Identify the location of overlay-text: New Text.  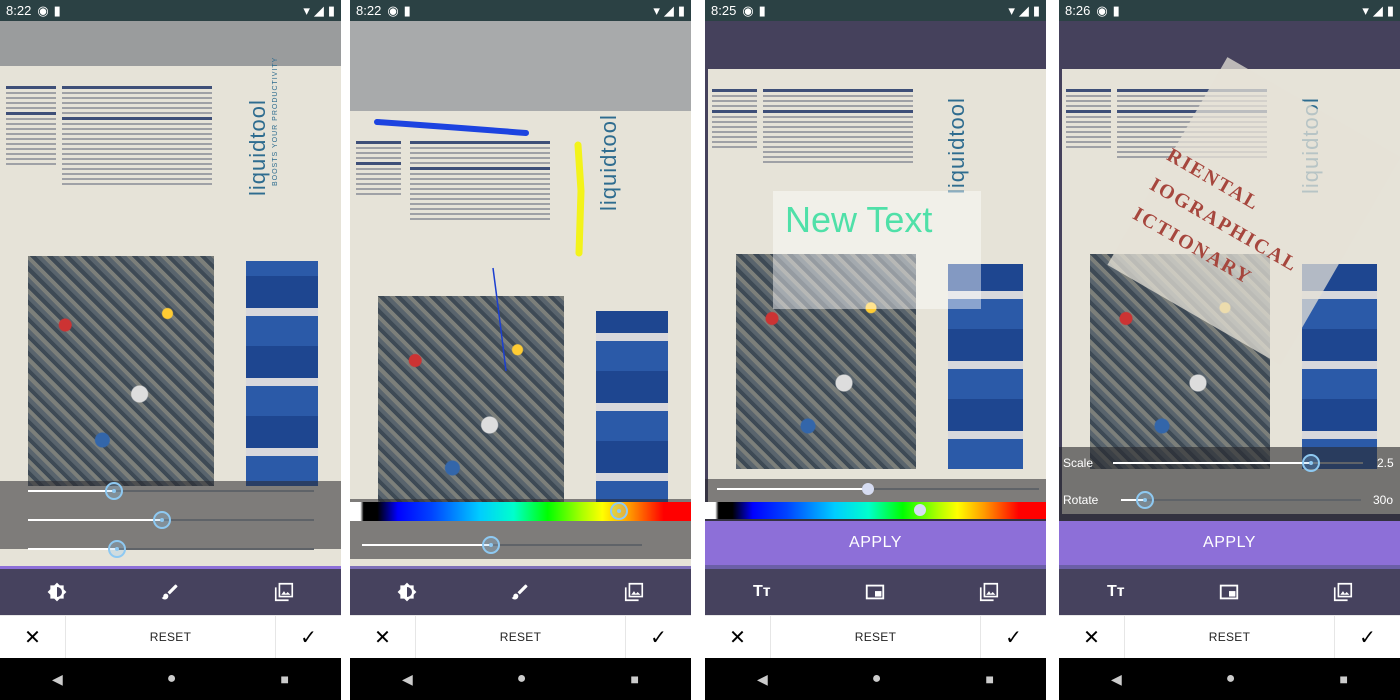
(858, 220).